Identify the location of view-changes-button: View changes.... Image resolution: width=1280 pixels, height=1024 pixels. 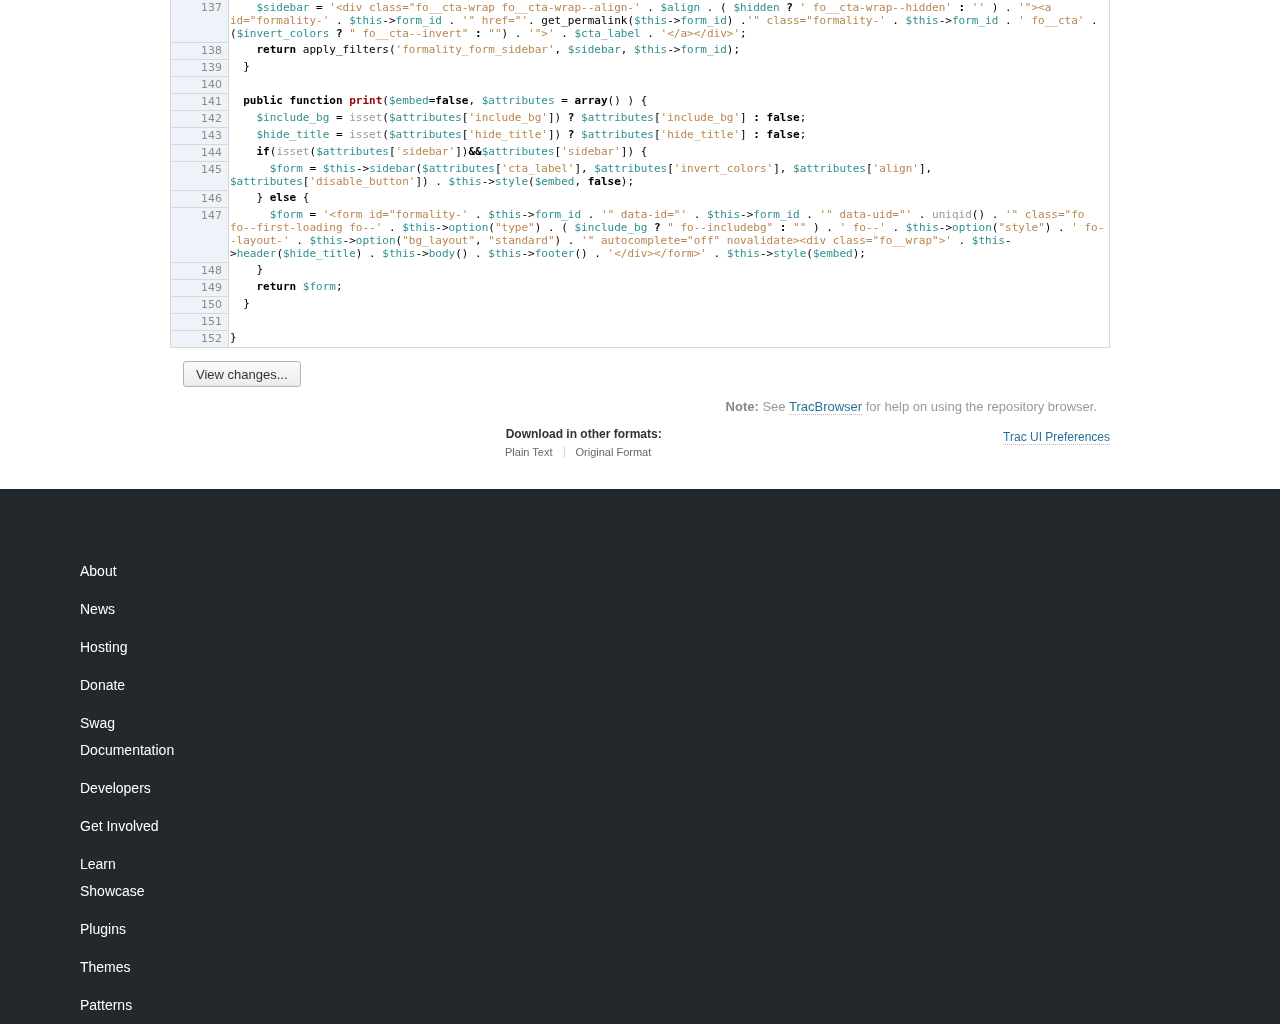
(242, 373).